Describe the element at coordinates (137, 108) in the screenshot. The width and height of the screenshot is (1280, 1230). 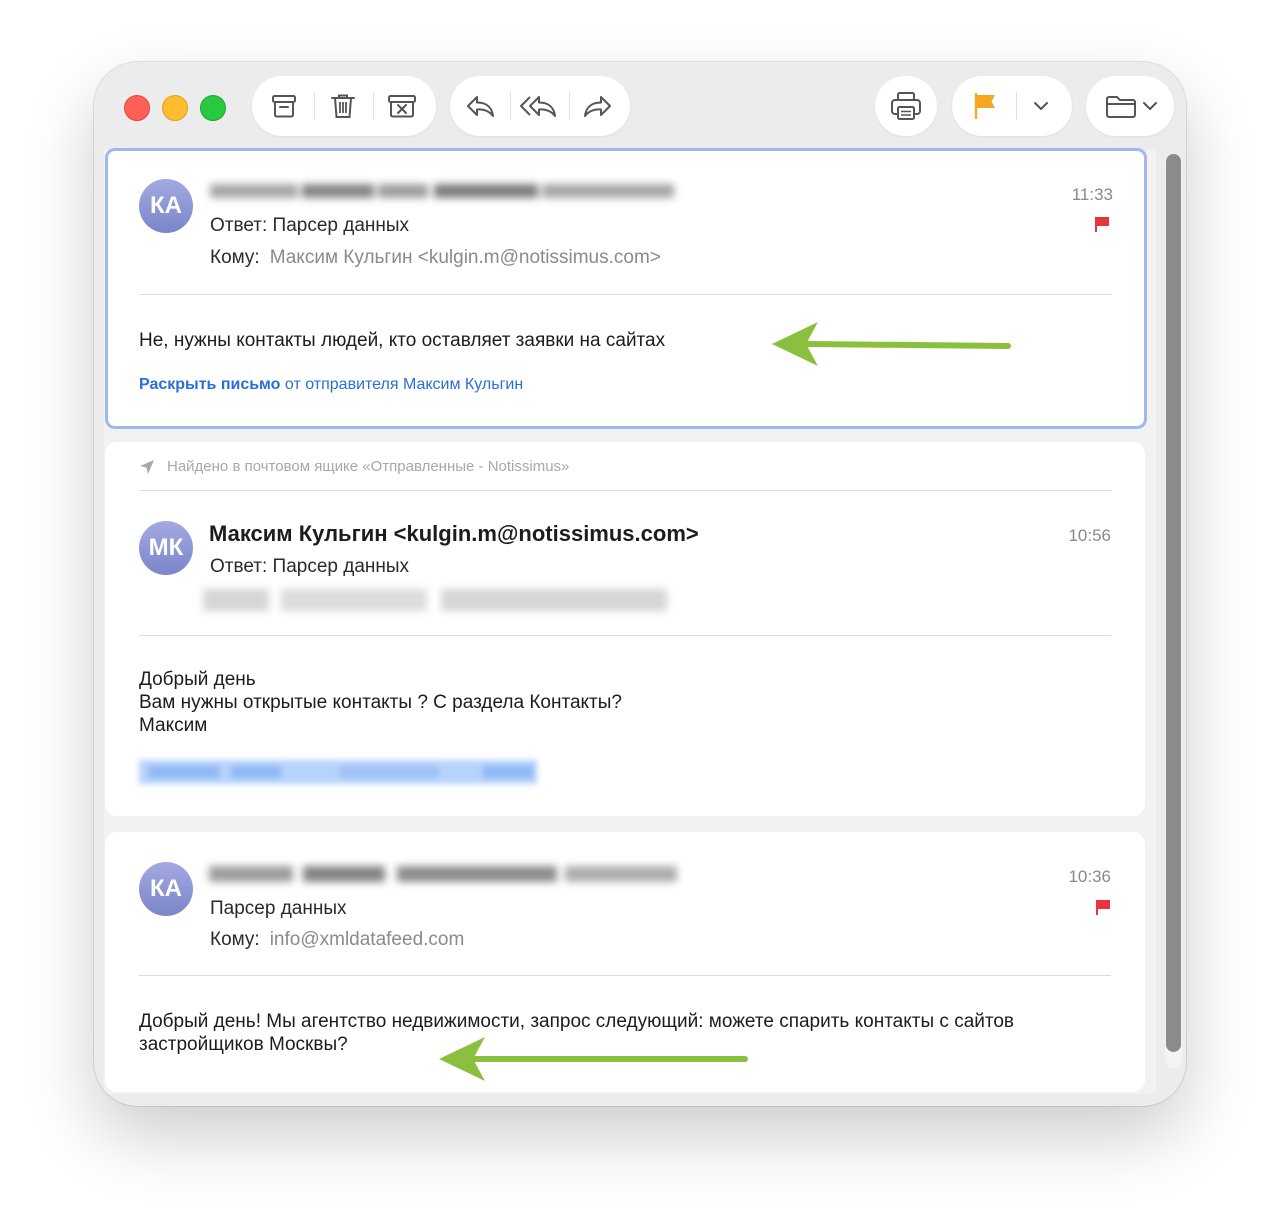
I see `close-window-button` at that location.